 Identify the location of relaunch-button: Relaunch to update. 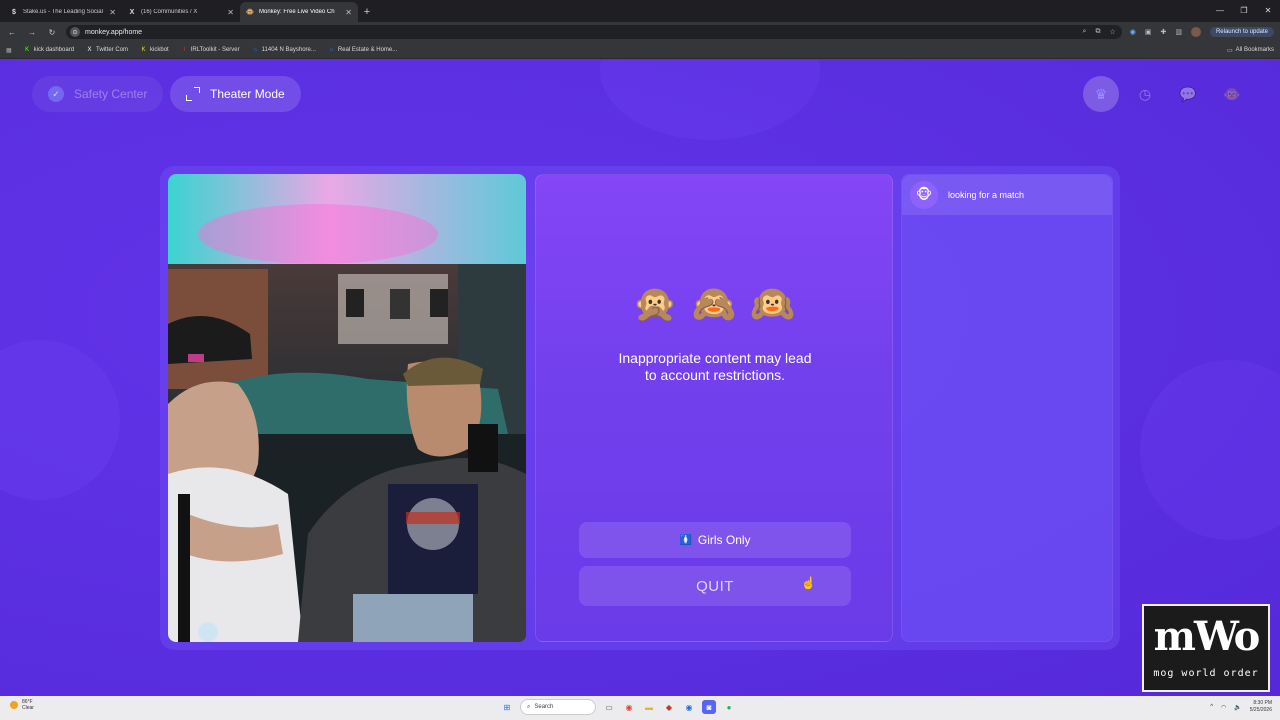
(1241, 32).